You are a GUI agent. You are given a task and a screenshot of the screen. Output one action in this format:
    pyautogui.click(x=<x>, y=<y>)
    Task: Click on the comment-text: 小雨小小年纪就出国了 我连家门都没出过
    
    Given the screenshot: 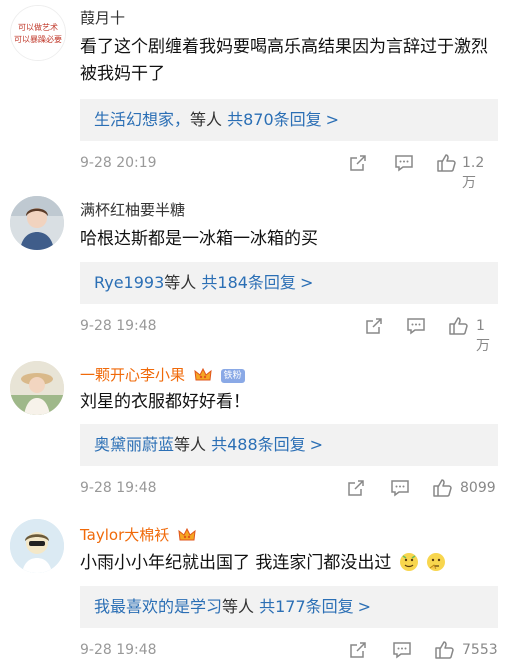 What is the action you would take?
    pyautogui.click(x=290, y=563)
    